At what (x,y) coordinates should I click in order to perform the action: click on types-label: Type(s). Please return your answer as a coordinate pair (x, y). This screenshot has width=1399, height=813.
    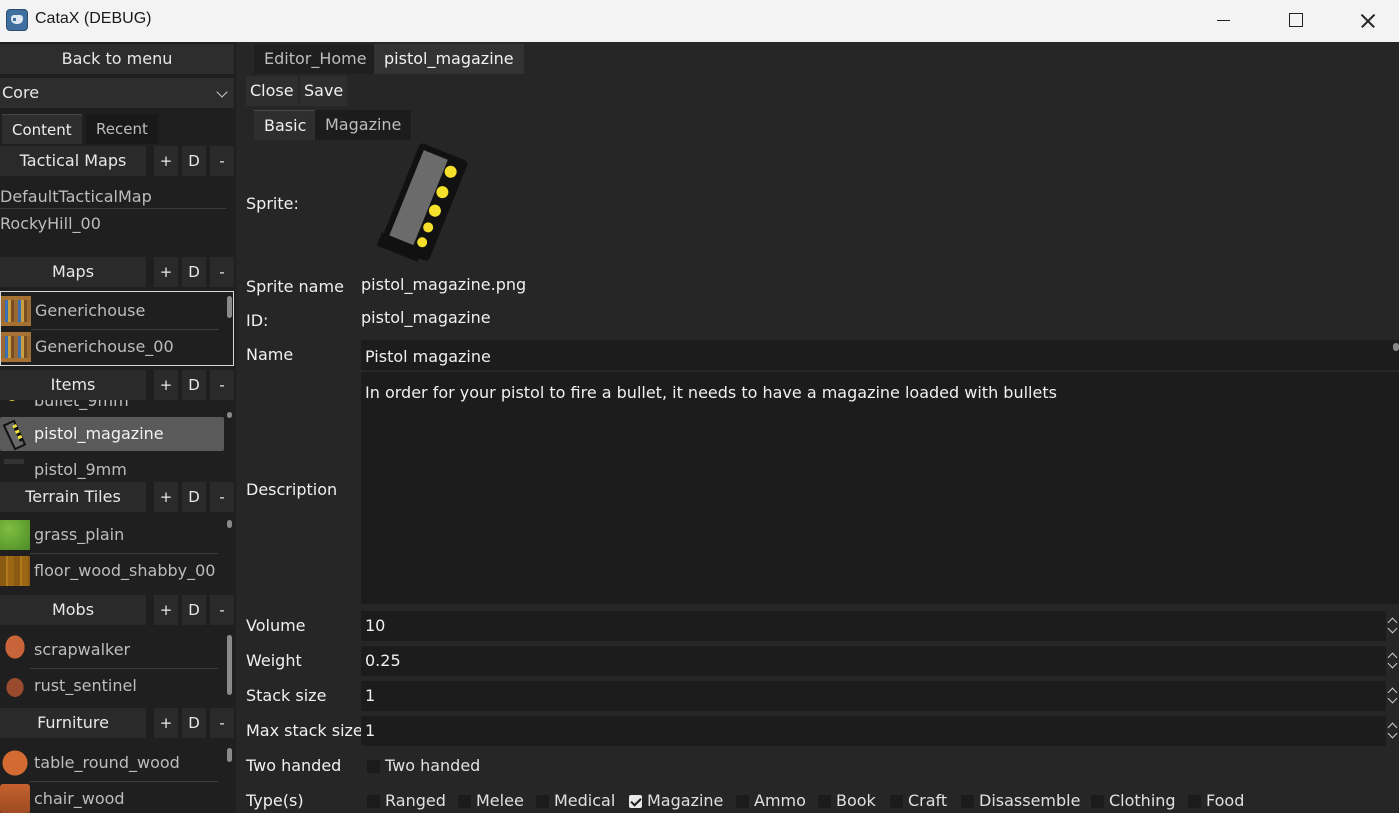
    Looking at the image, I should click on (275, 800).